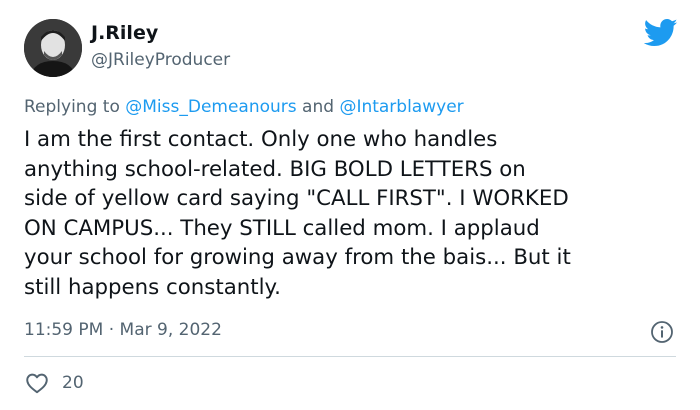 Image resolution: width=700 pixels, height=410 pixels. Describe the element at coordinates (37, 383) in the screenshot. I see `heart-icon` at that location.